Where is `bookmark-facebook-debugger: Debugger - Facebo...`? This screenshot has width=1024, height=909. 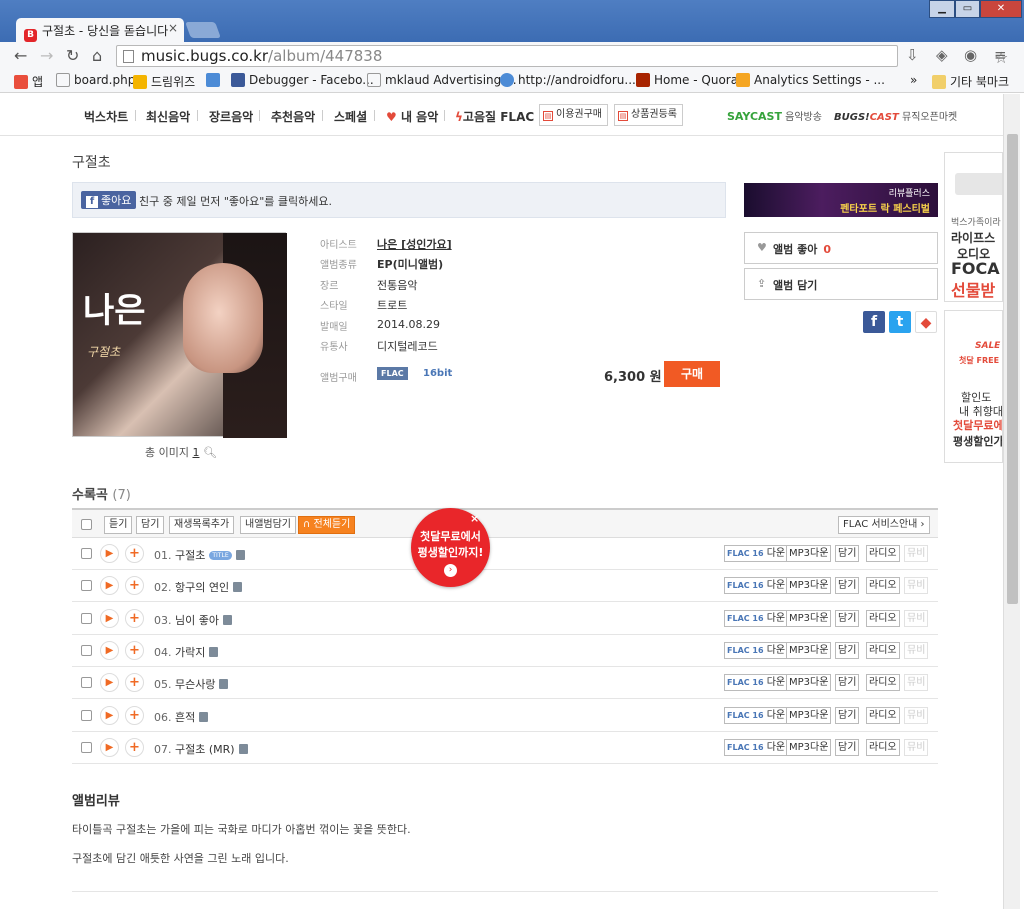 bookmark-facebook-debugger: Debugger - Facebo... is located at coordinates (302, 80).